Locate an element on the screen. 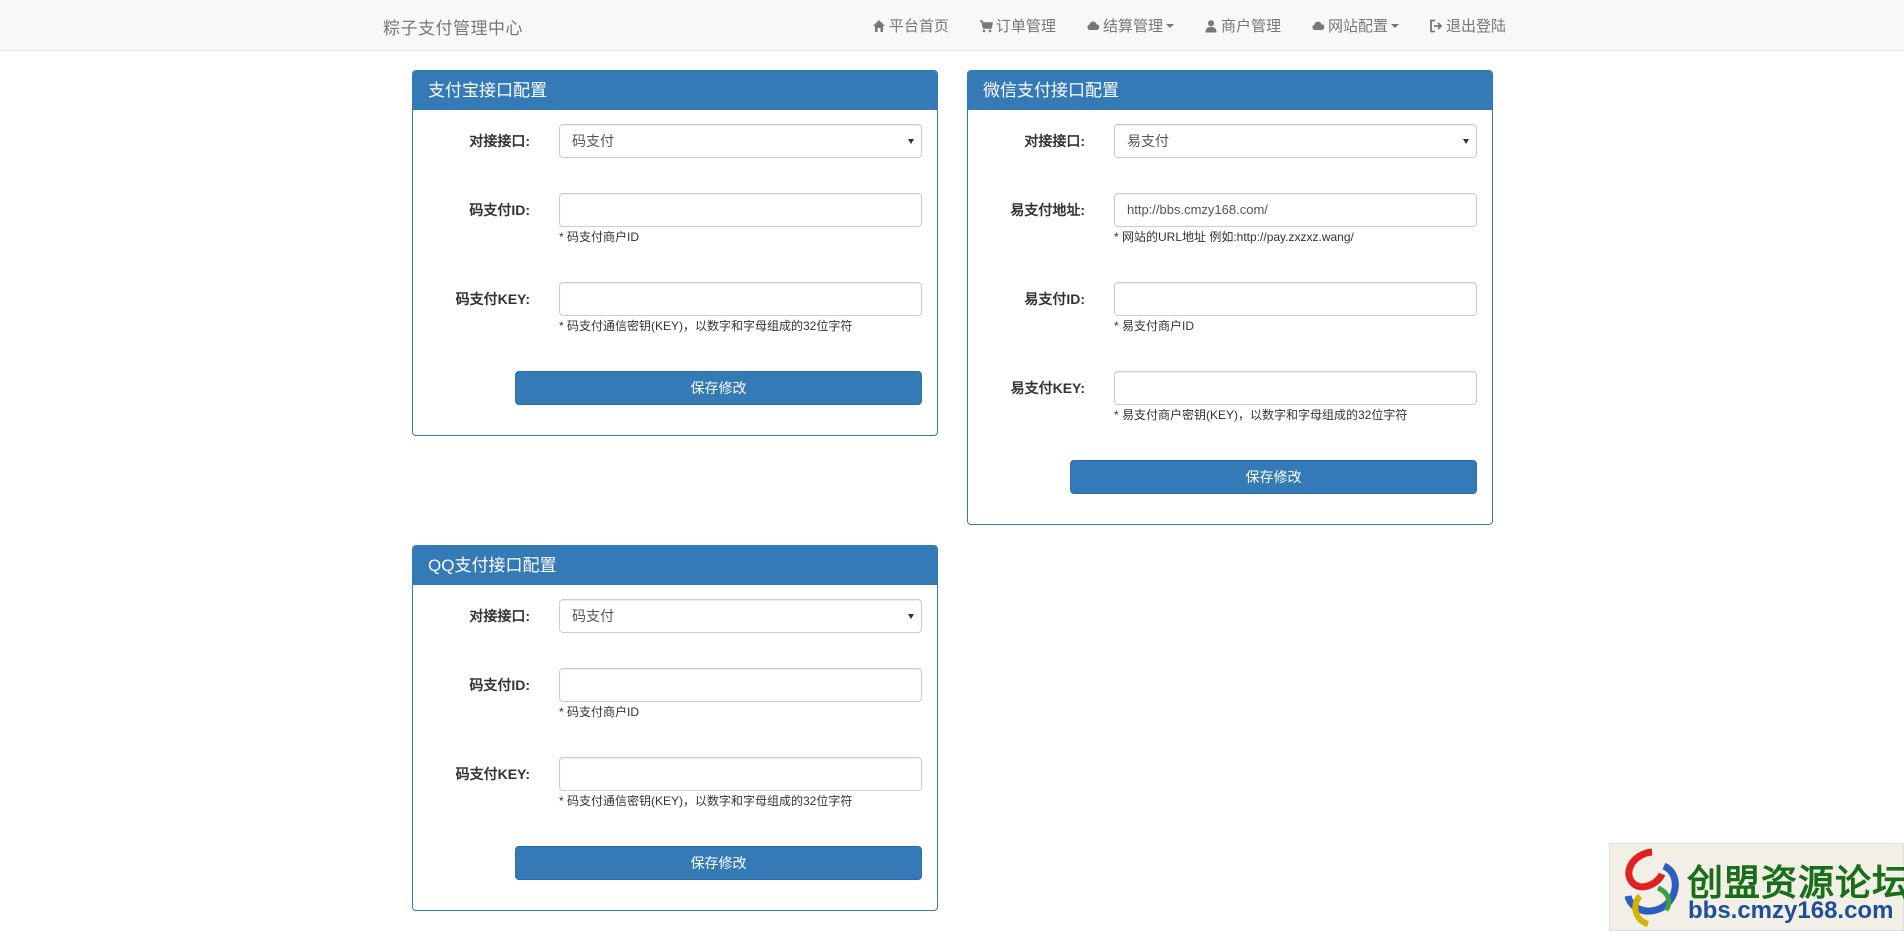 This screenshot has height=931, width=1904. nav-merchants-label: 商户管理 is located at coordinates (1250, 26).